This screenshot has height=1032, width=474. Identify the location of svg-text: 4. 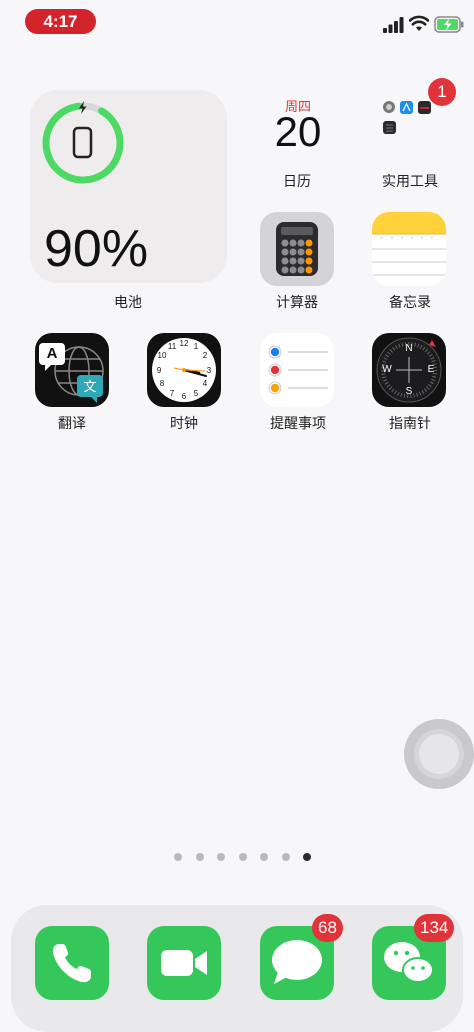
(205, 383).